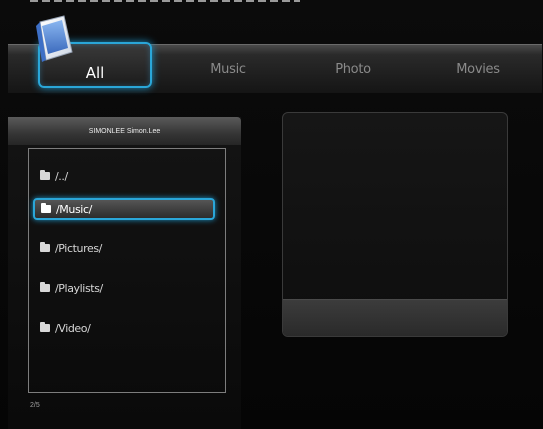 This screenshot has width=543, height=429. Describe the element at coordinates (54, 176) in the screenshot. I see `folder-item-parent: /../` at that location.